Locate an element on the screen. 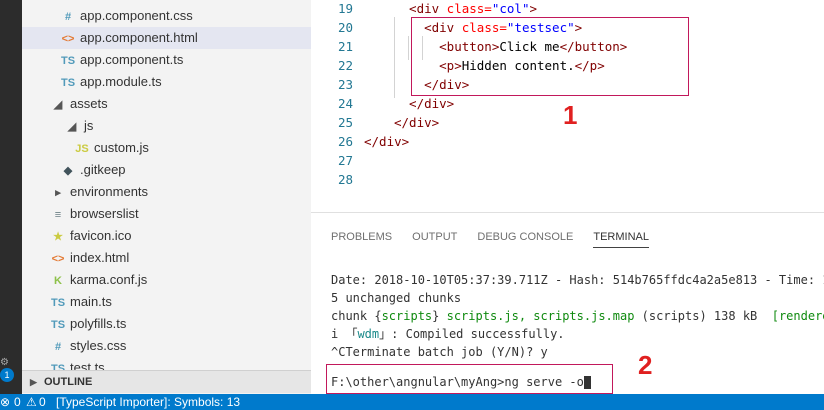 This screenshot has height=410, width=824. notification-badge: 1 is located at coordinates (7, 375).